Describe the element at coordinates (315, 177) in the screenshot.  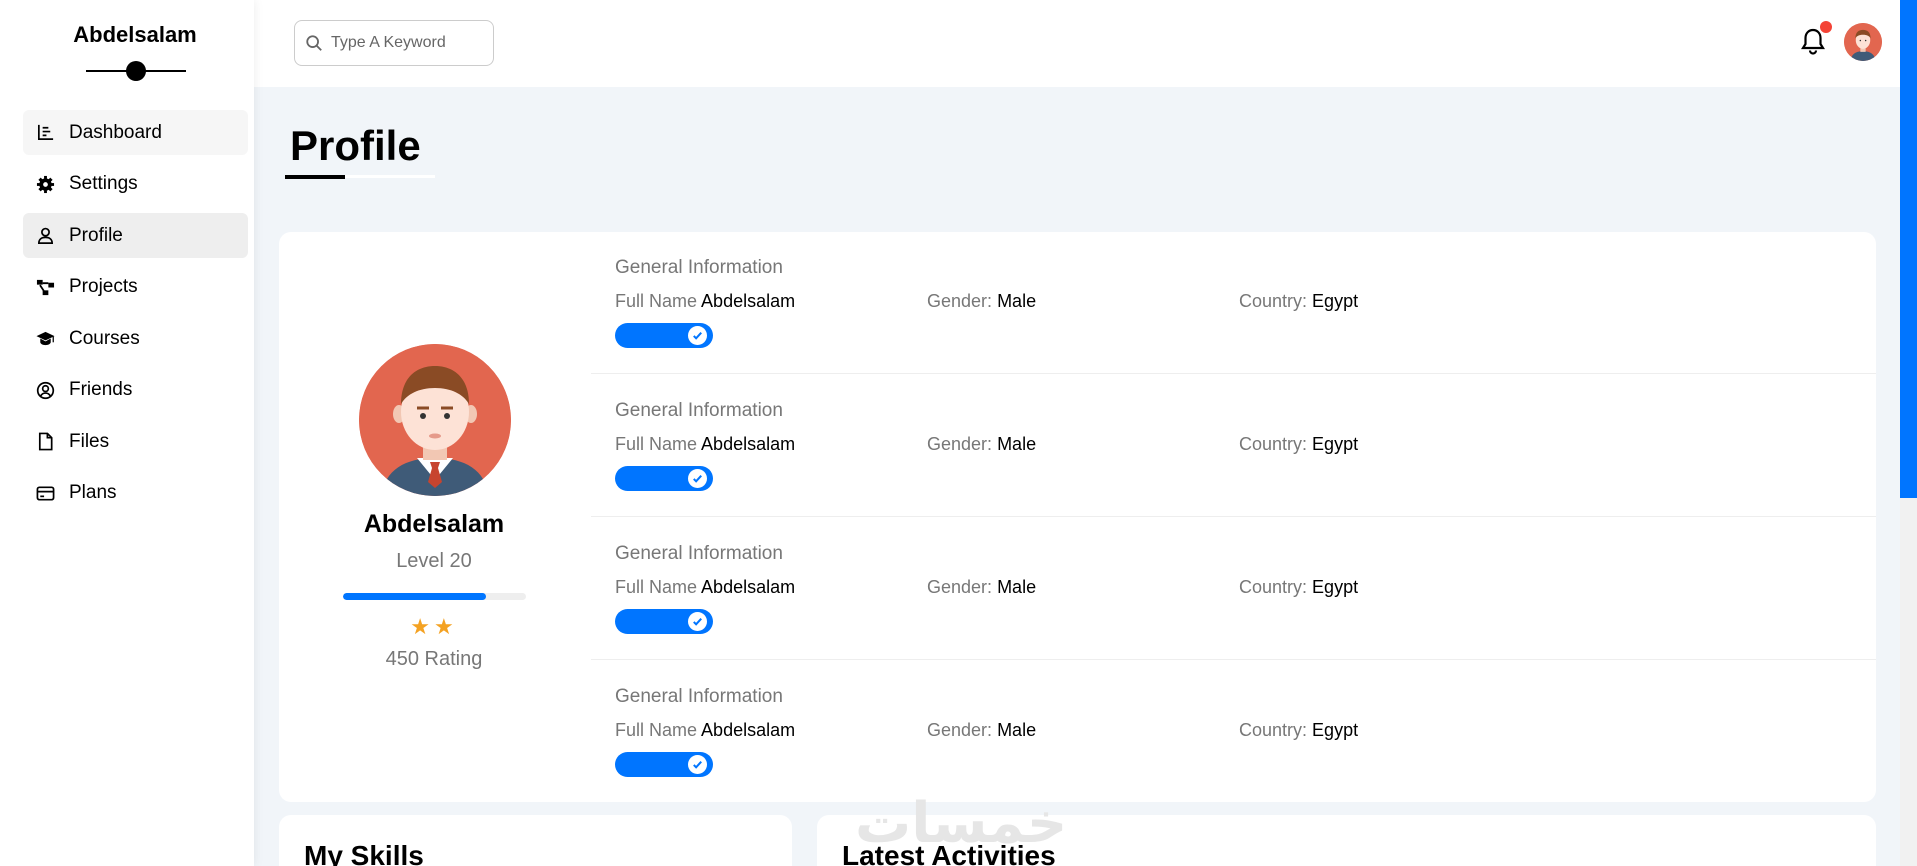
I see `title-underline-accent` at that location.